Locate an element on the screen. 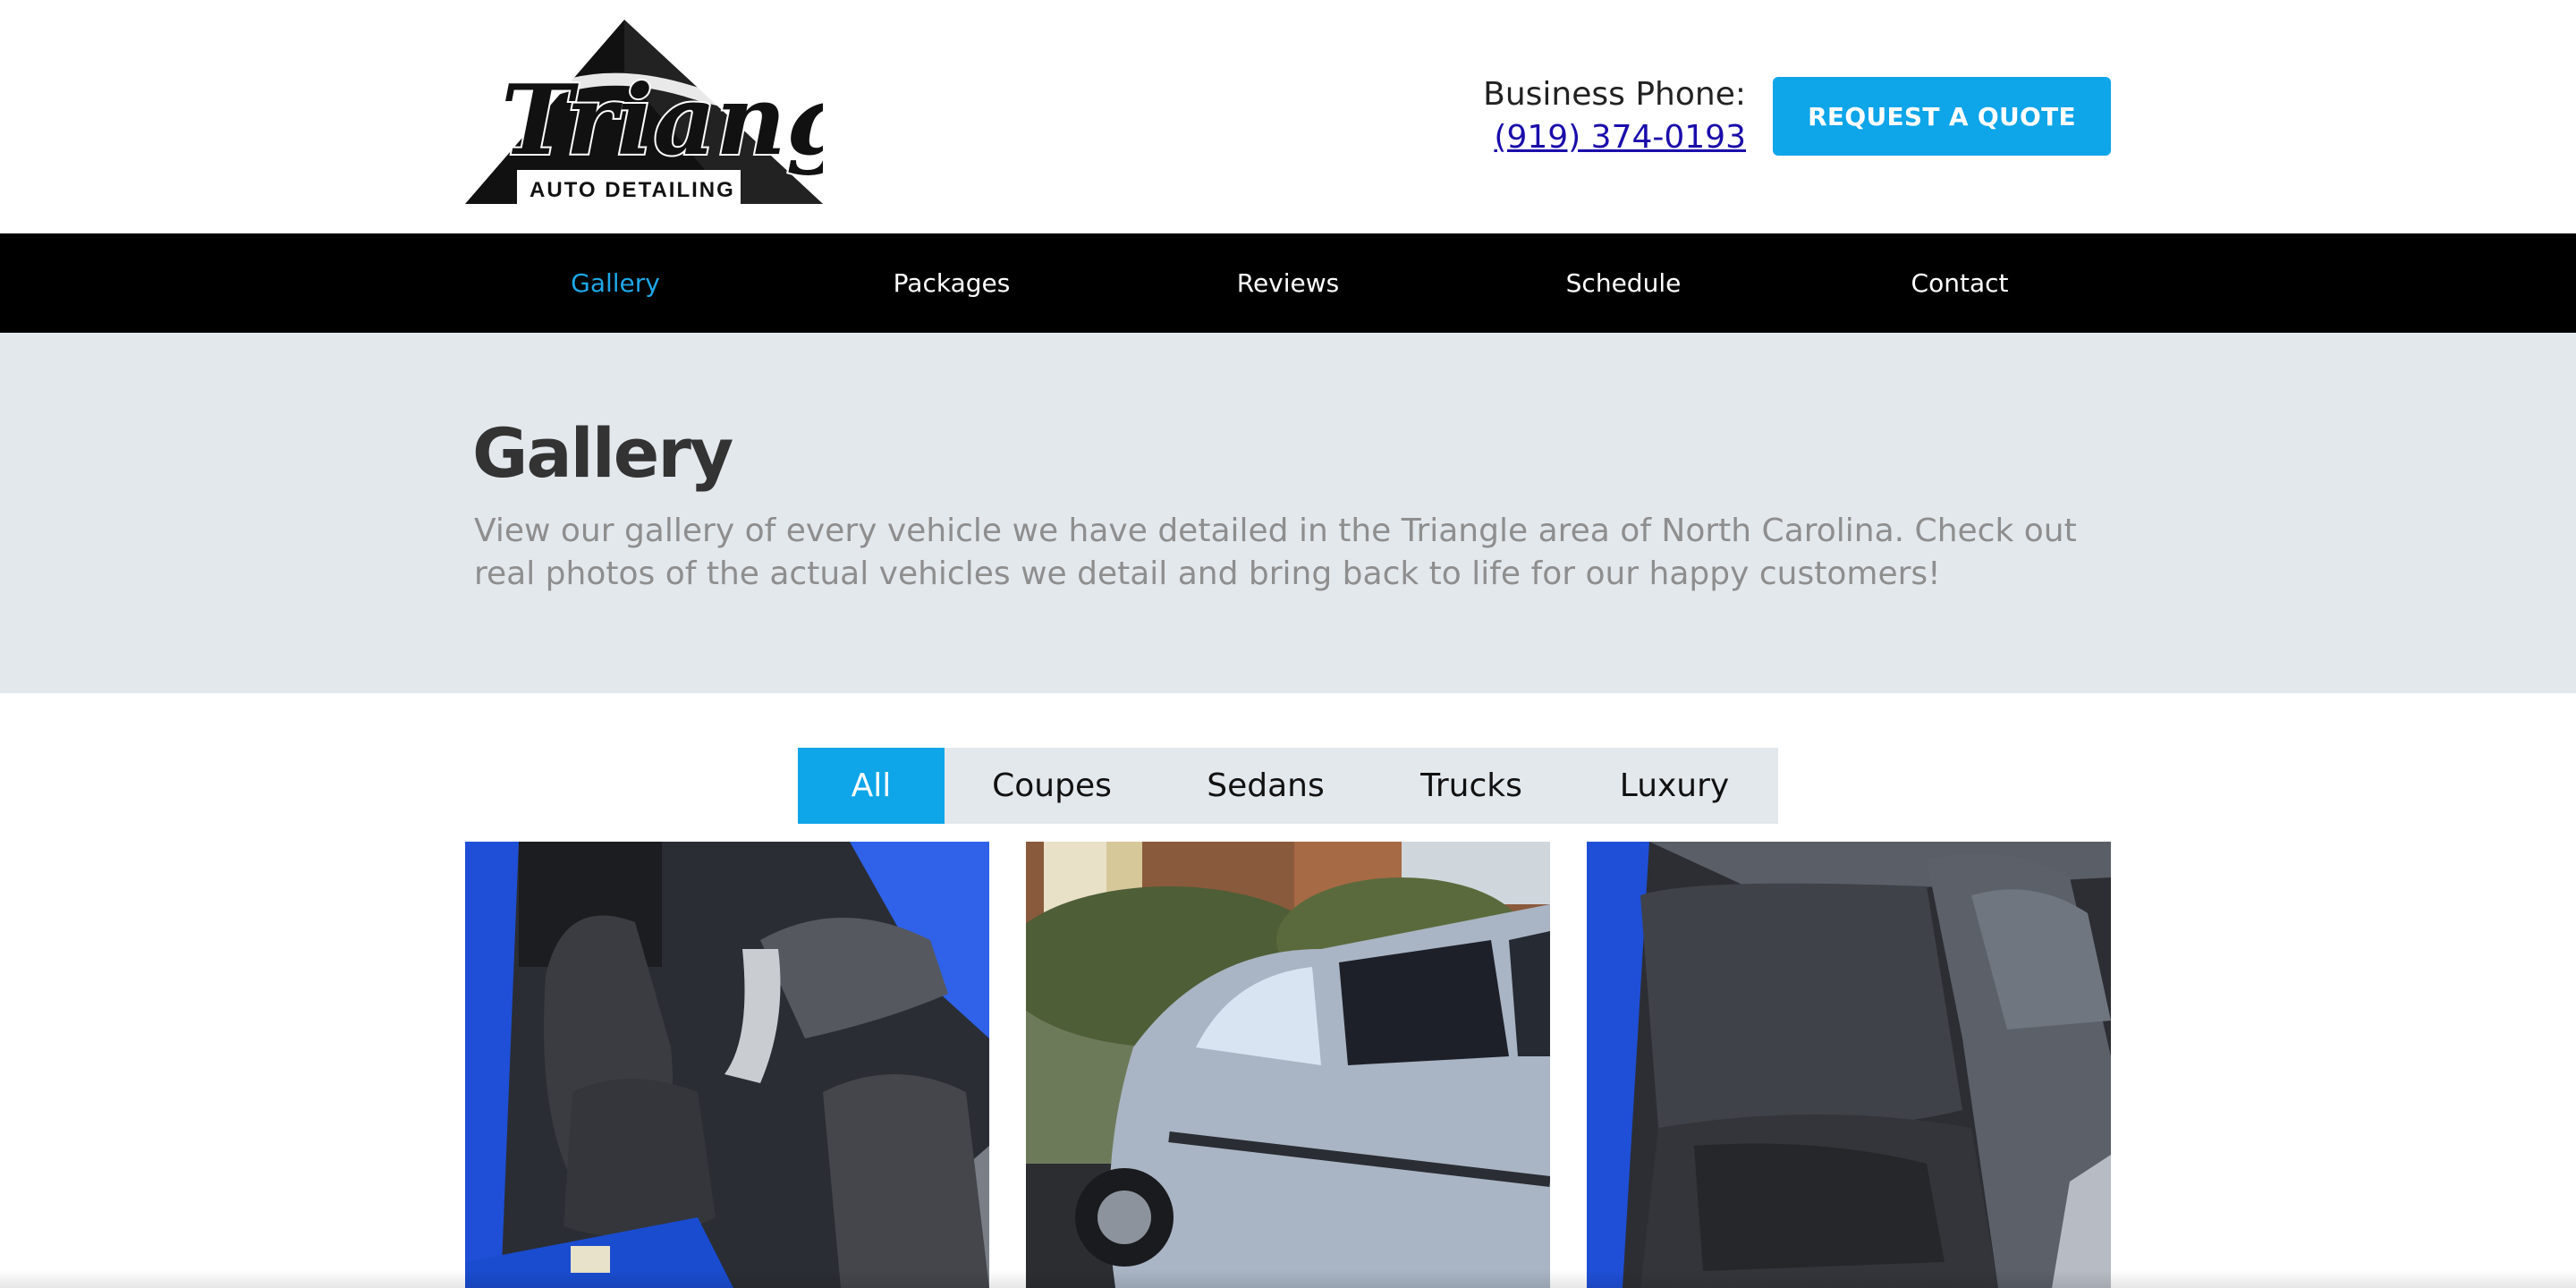 The image size is (2576, 1288). nav-item-reviews: Reviews is located at coordinates (1288, 283).